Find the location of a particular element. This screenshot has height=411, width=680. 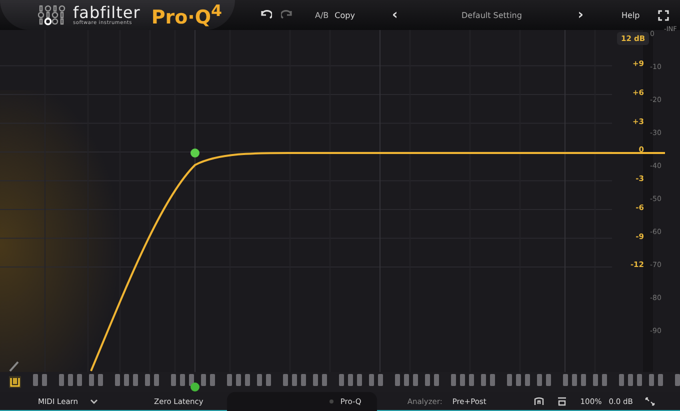

product-name: Pro·Q$^{4}$ is located at coordinates (186, 15).